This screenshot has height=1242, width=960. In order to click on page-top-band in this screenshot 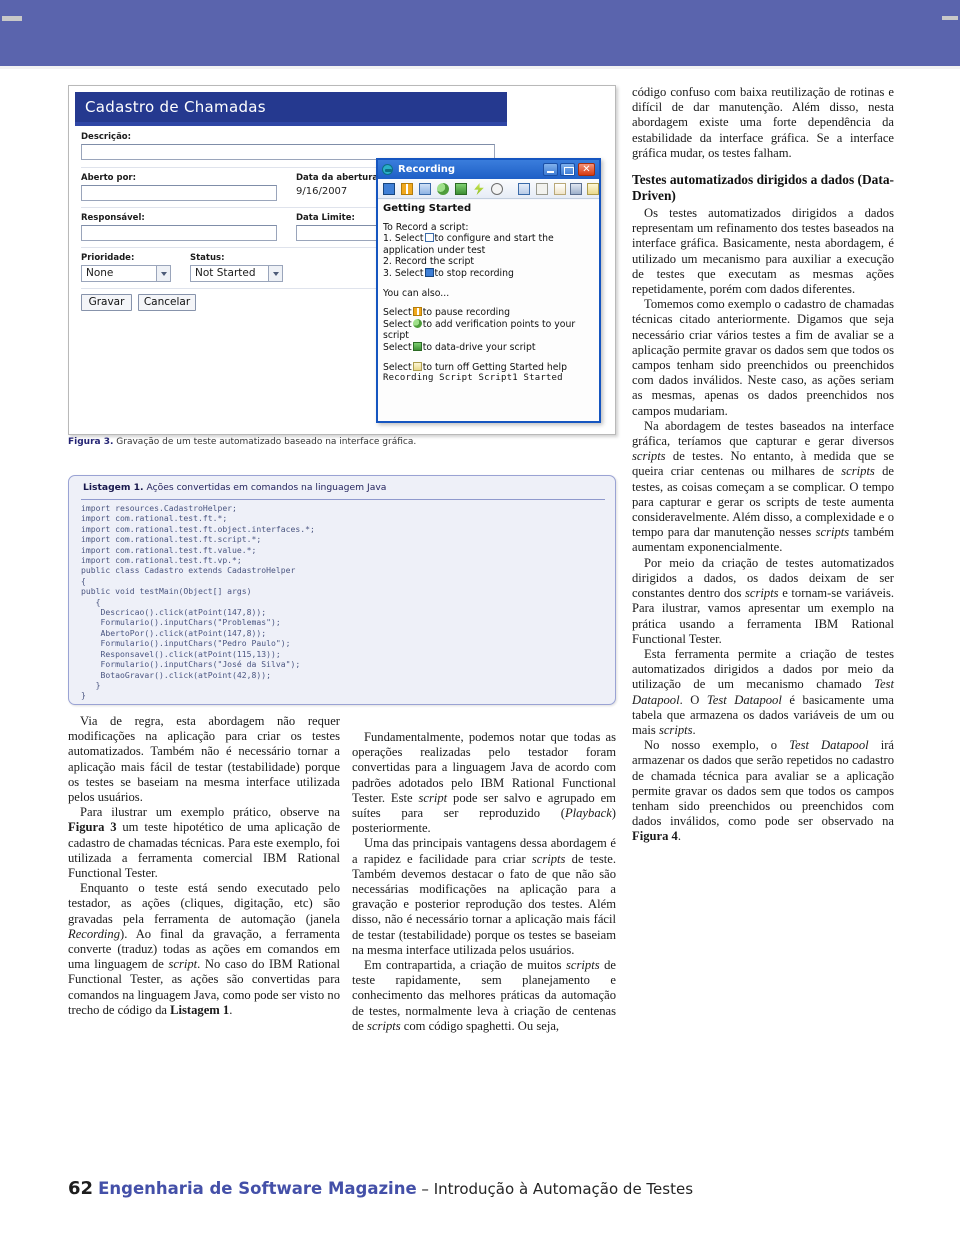, I will do `click(480, 34)`.